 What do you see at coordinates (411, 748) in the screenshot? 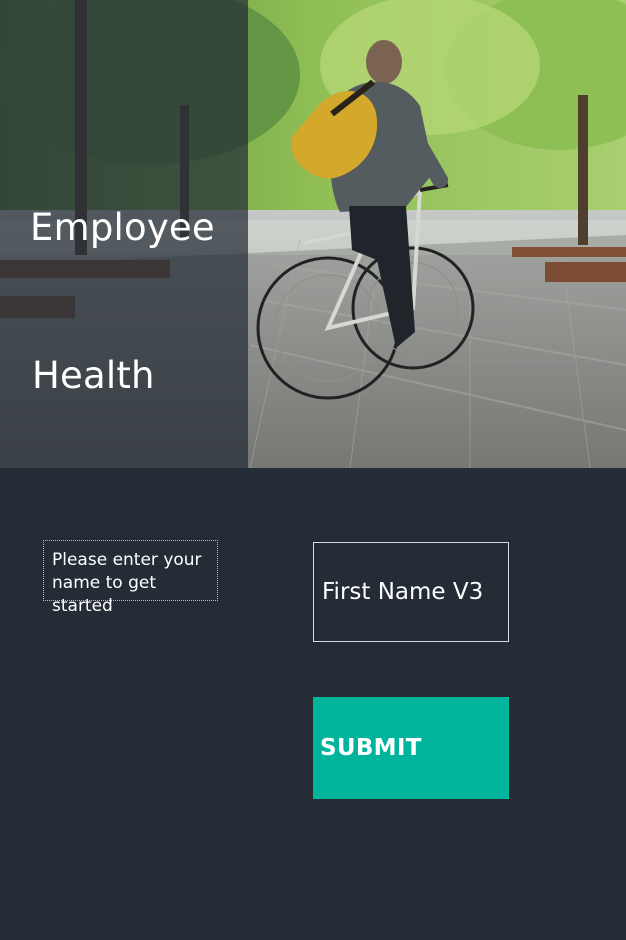
I see `submit-button: SUBMIT` at bounding box center [411, 748].